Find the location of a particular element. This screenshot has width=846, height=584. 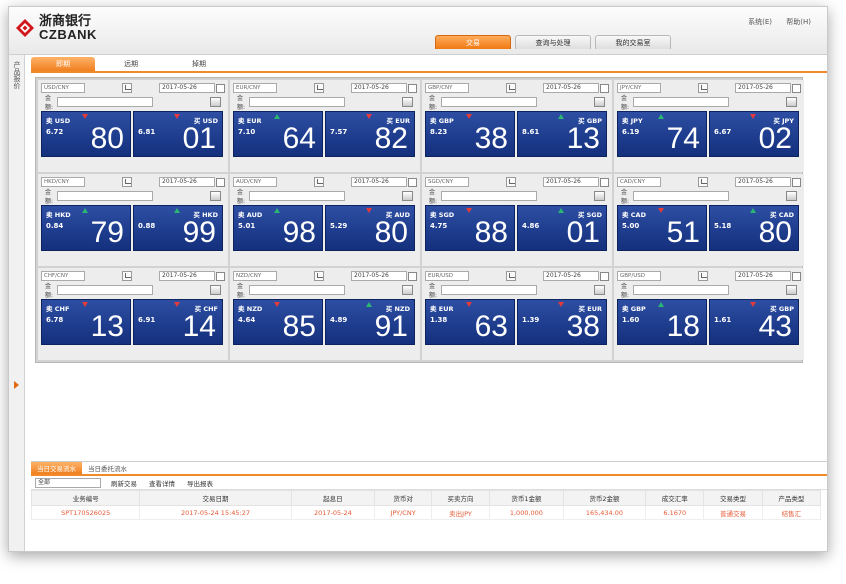

tab-trade: 交易 is located at coordinates (473, 42).